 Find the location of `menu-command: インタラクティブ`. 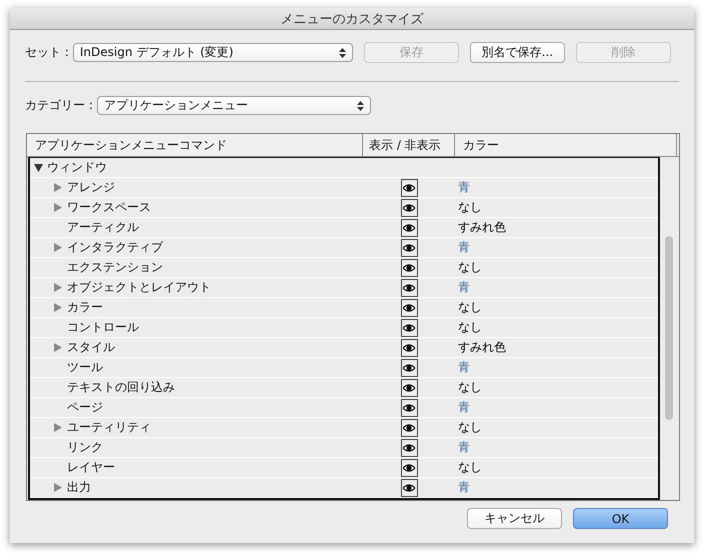

menu-command: インタラクティブ is located at coordinates (115, 247).